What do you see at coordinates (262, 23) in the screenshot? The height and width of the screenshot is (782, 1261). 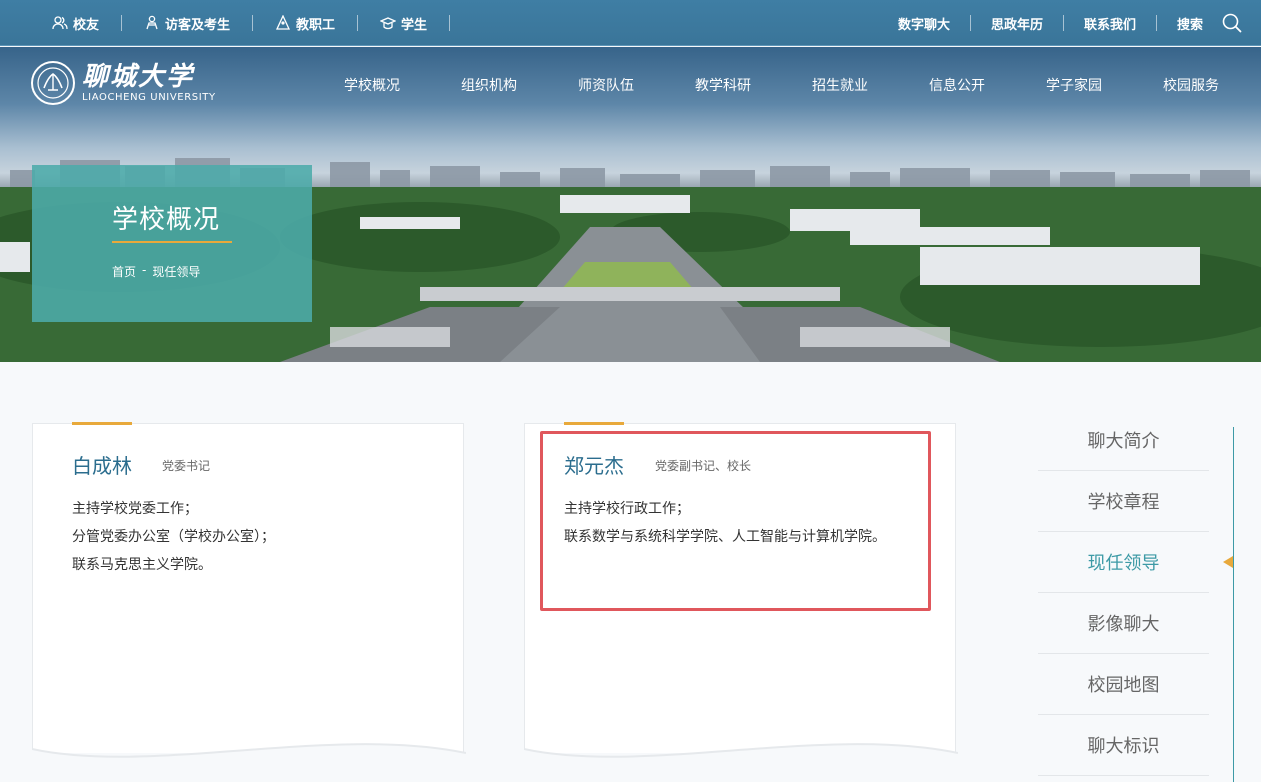 I see `utility-left-group: 校友 访客及考生 教职工 学生` at bounding box center [262, 23].